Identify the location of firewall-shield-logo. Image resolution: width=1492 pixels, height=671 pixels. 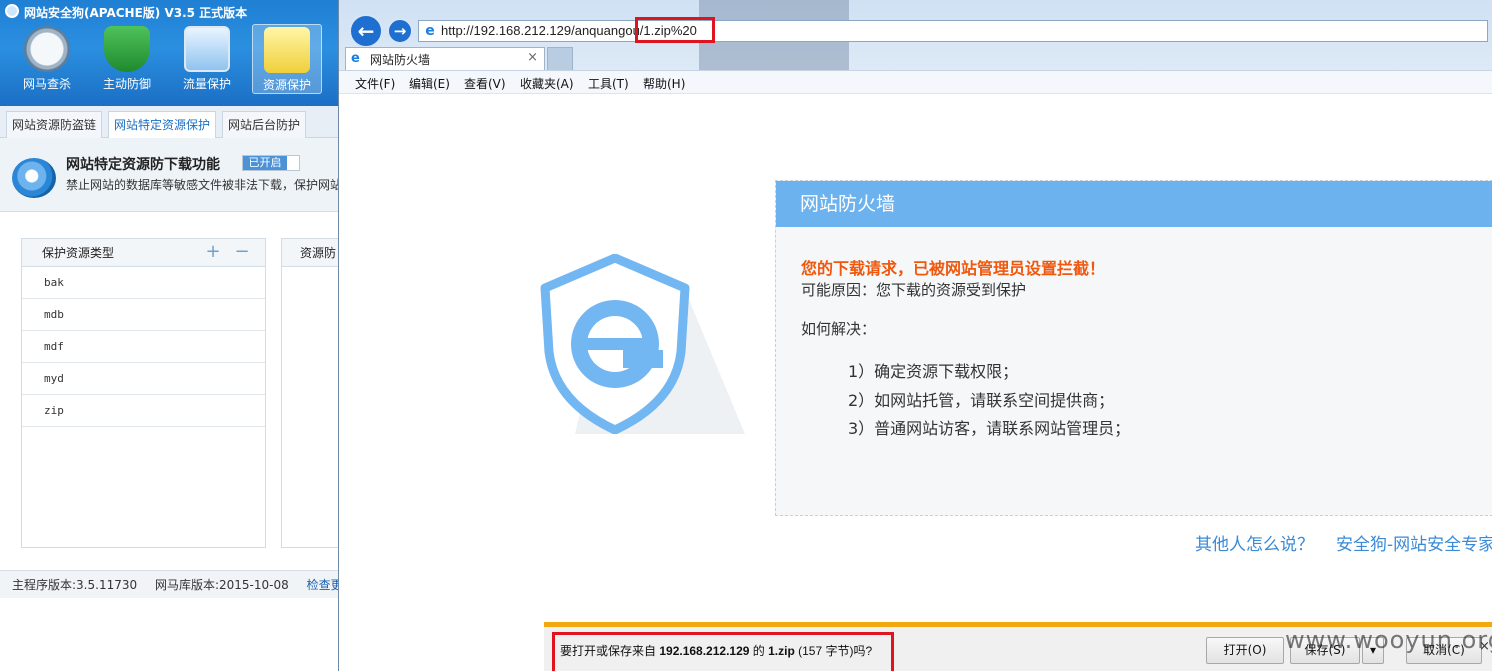
(642, 344).